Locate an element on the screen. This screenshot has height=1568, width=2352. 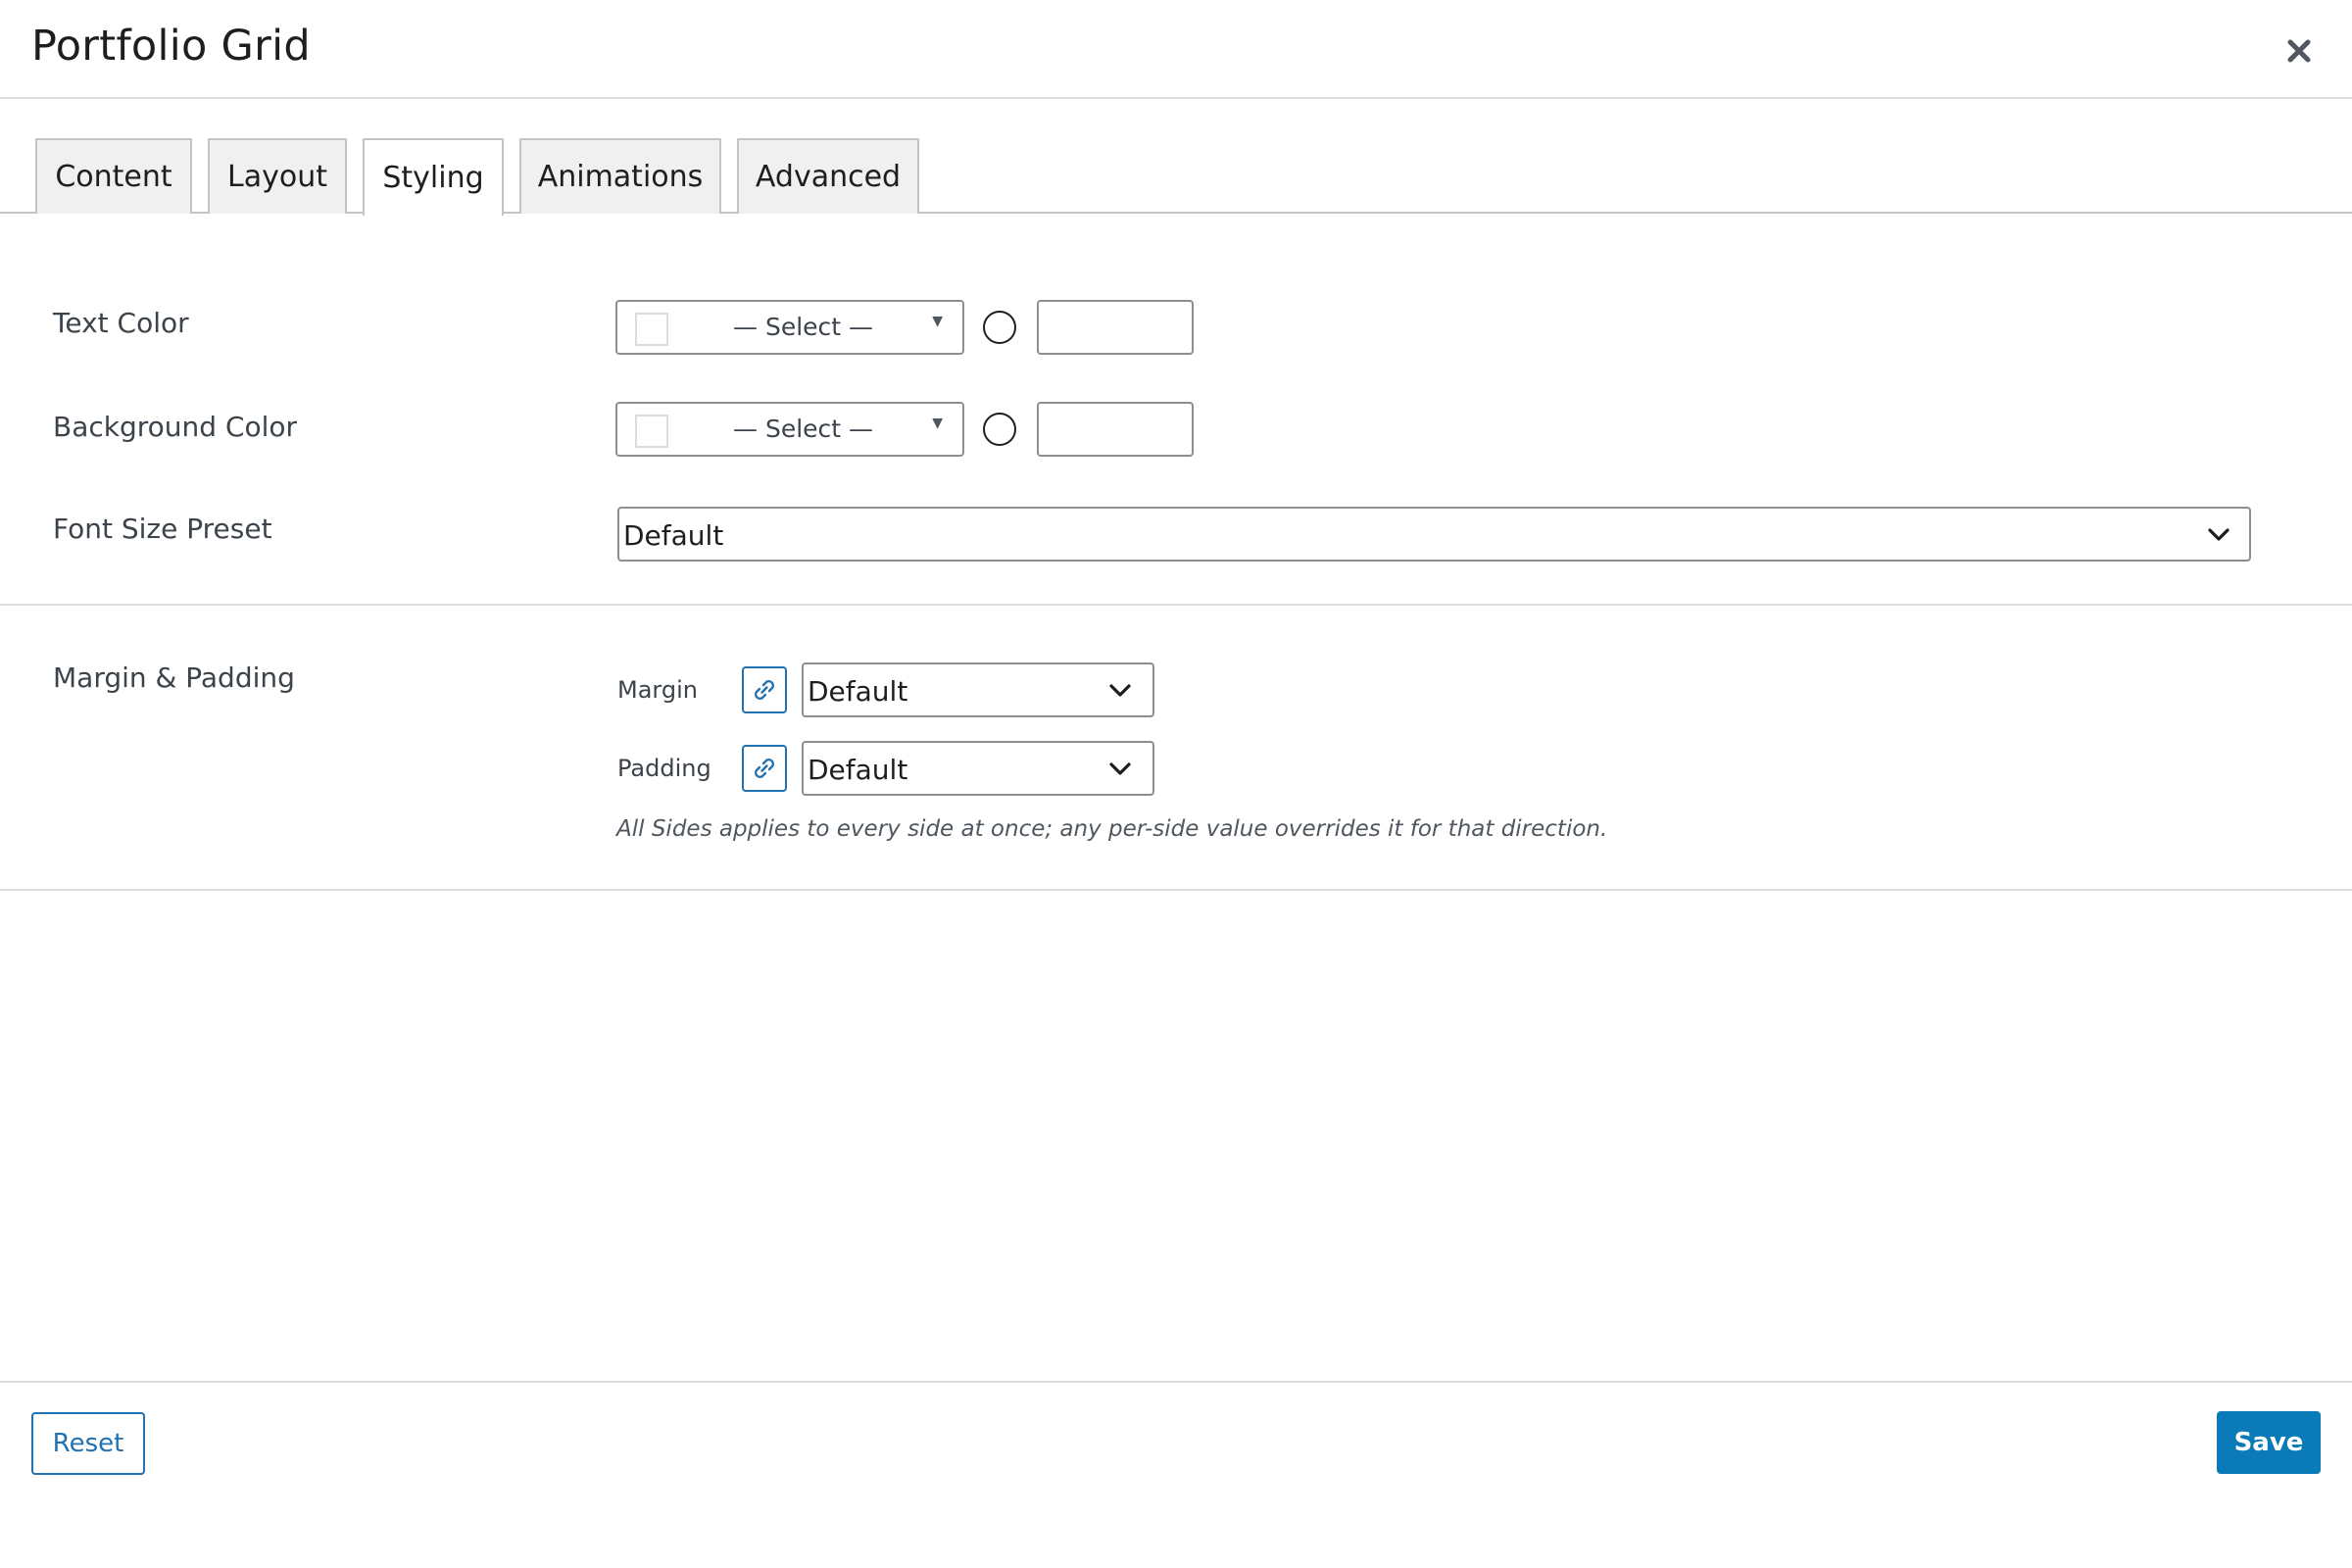
background-color-label: Background Color is located at coordinates (175, 427).